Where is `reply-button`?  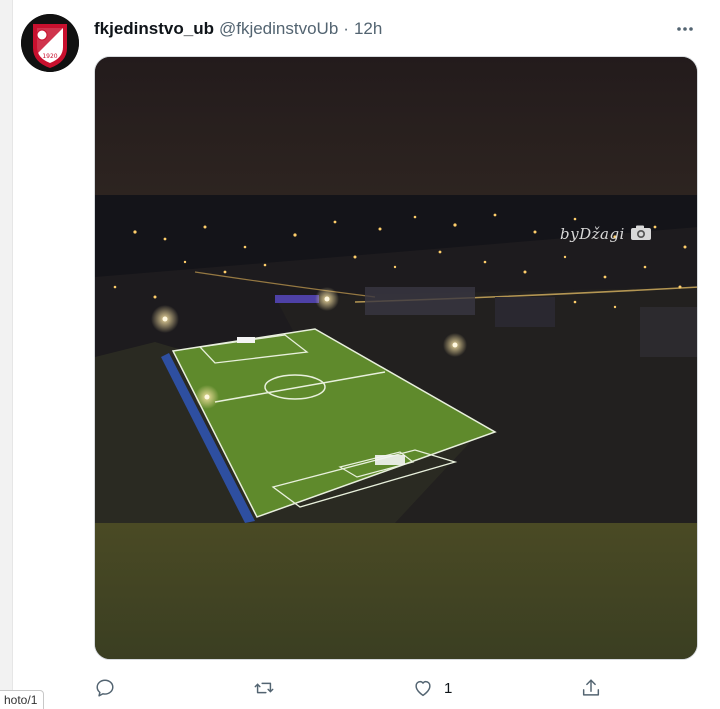 reply-button is located at coordinates (110, 688).